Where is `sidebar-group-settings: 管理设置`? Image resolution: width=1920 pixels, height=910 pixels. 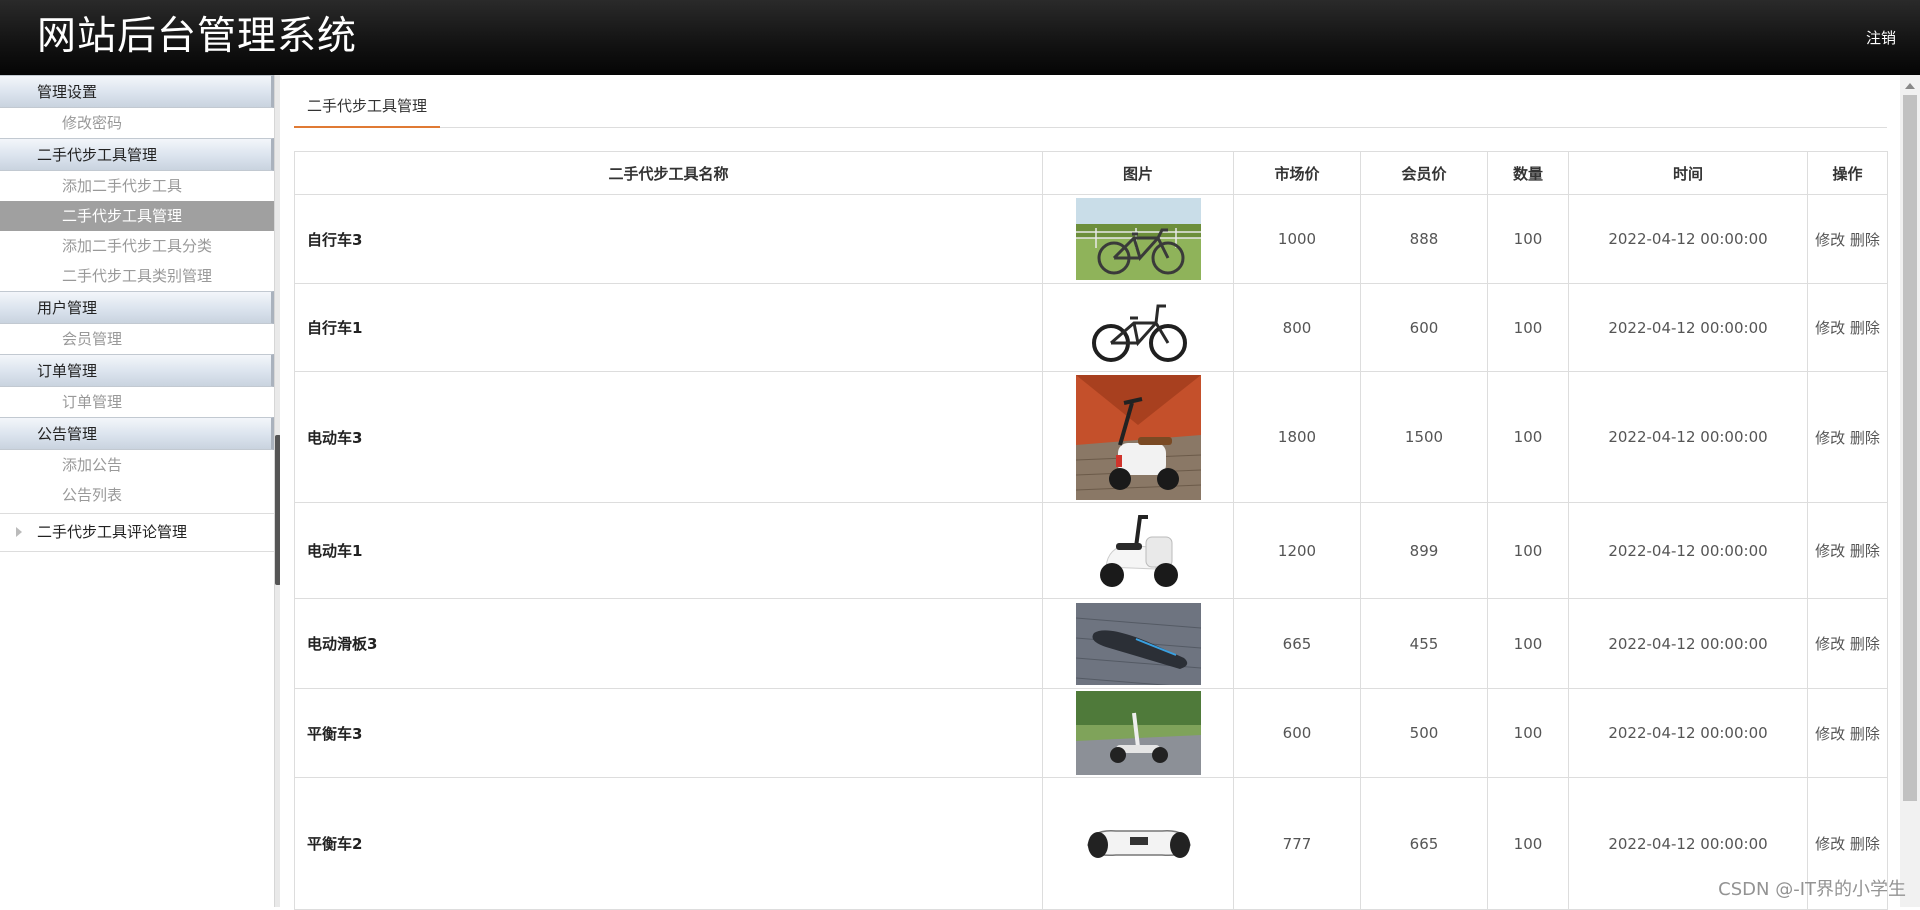 sidebar-group-settings: 管理设置 is located at coordinates (137, 91).